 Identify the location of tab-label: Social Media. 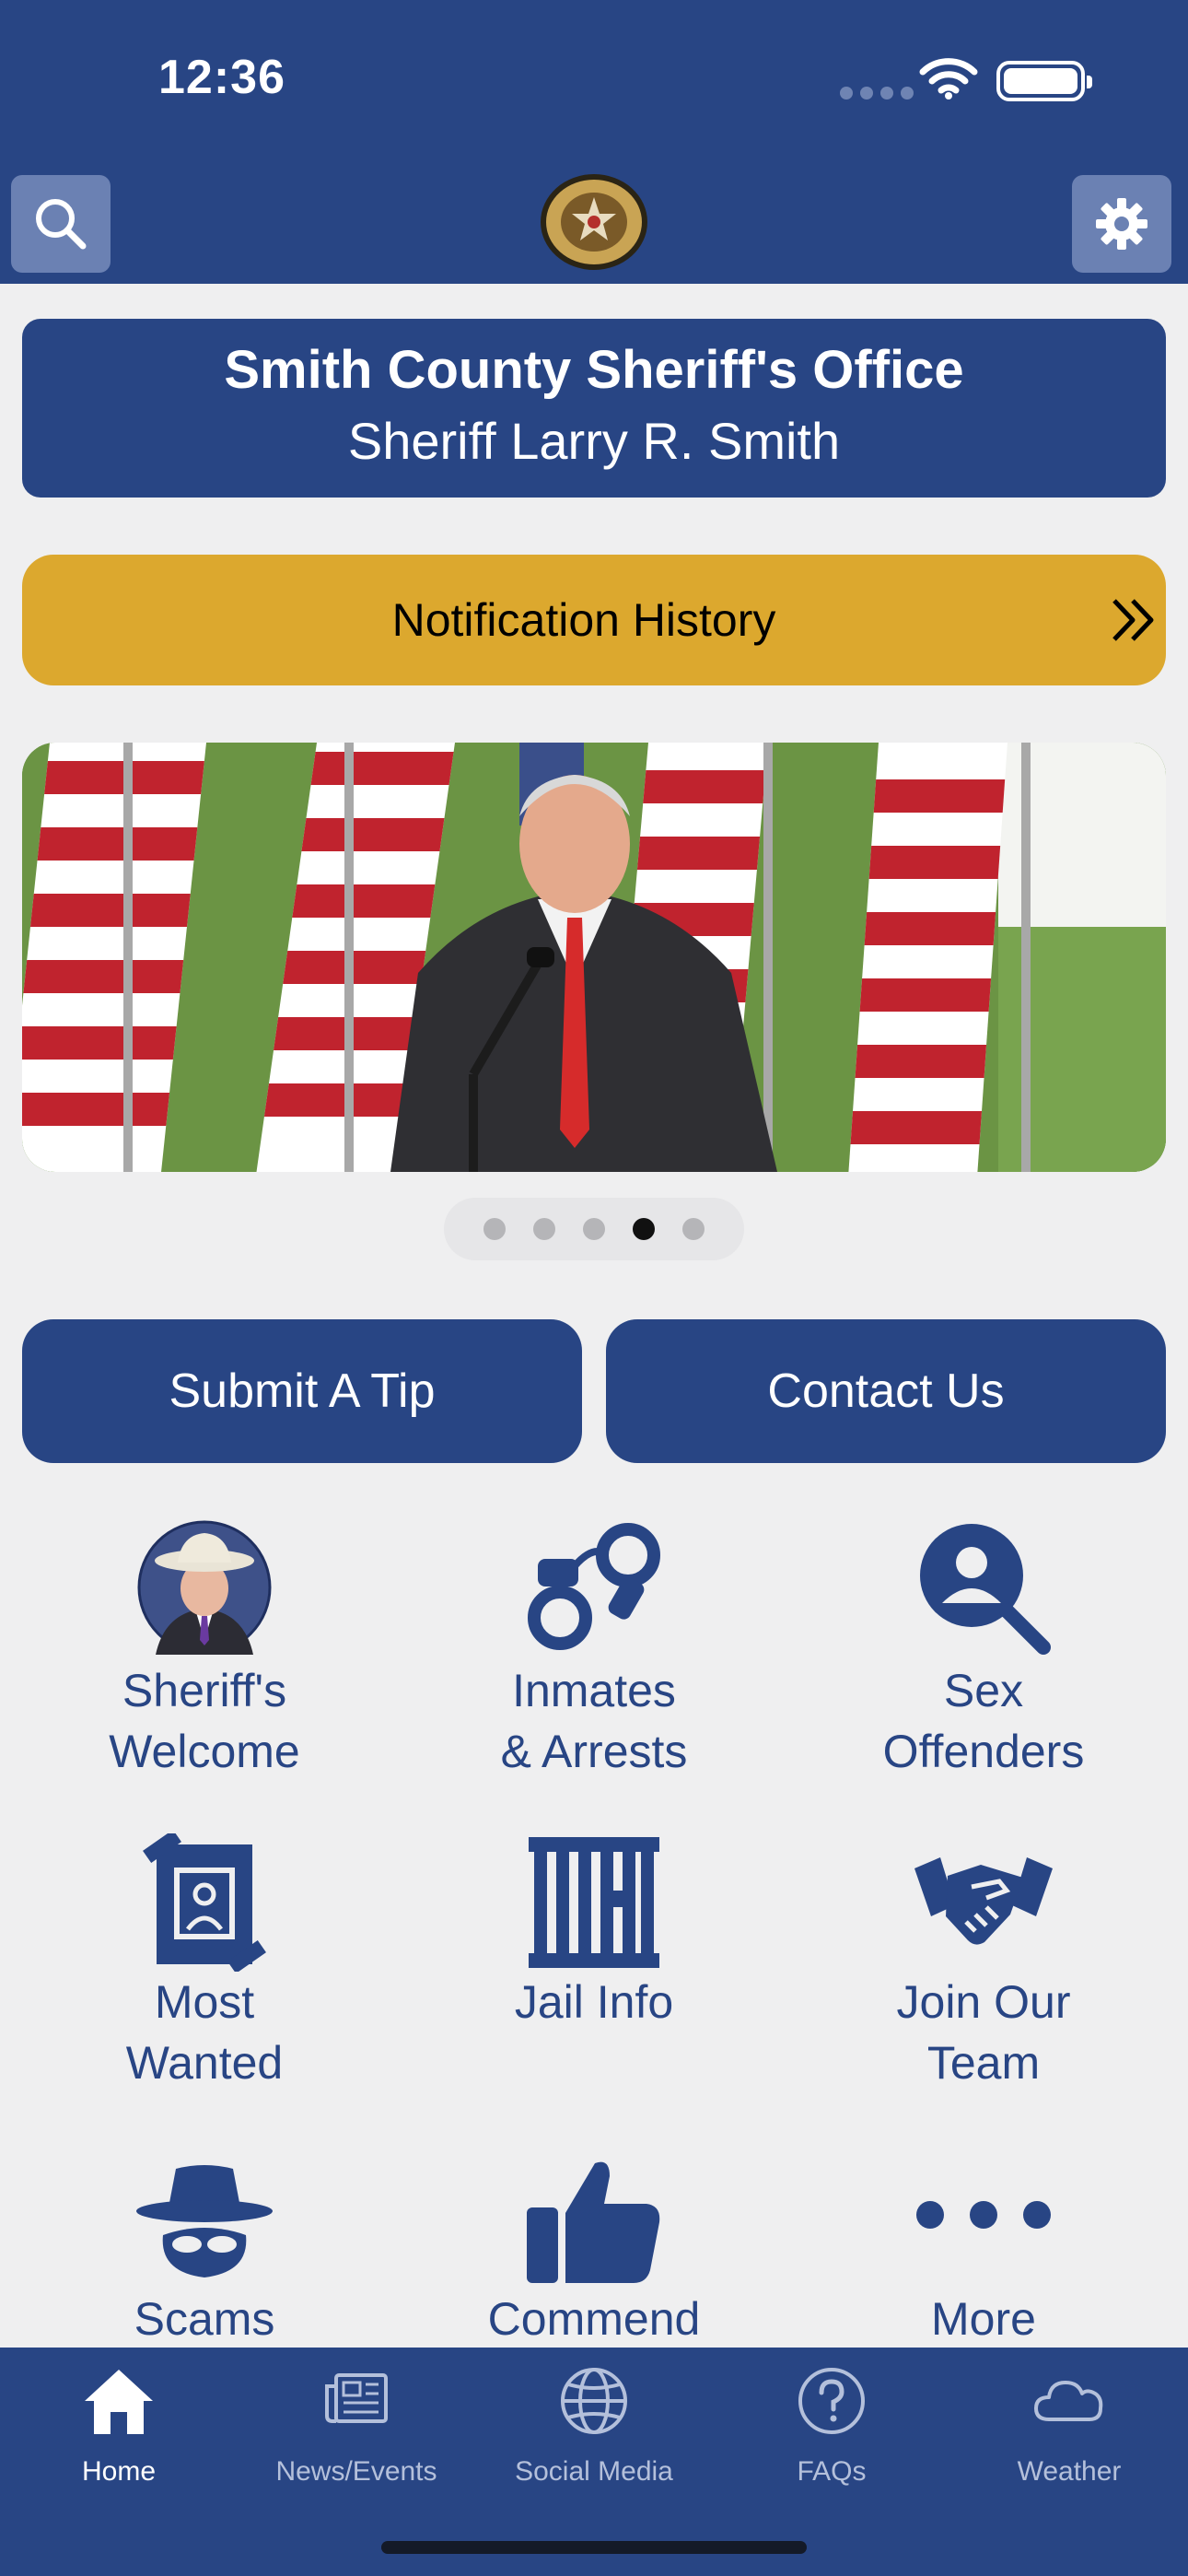
(594, 2471).